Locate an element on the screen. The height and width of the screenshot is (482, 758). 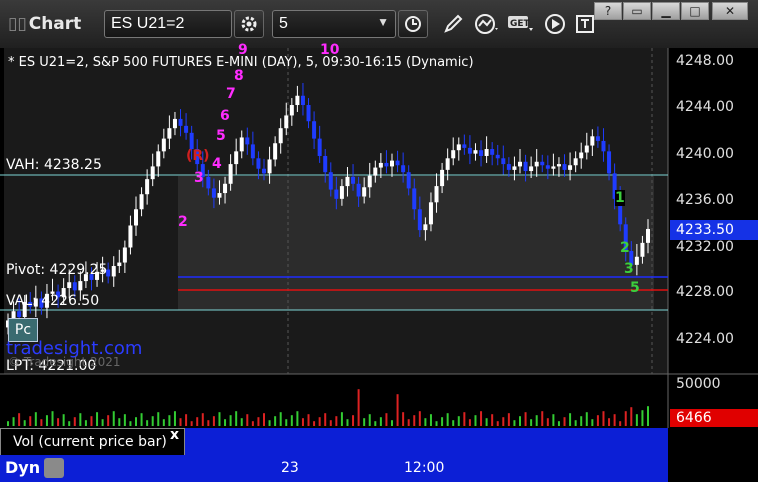
symbol-settings-gear-icon is located at coordinates (249, 24).